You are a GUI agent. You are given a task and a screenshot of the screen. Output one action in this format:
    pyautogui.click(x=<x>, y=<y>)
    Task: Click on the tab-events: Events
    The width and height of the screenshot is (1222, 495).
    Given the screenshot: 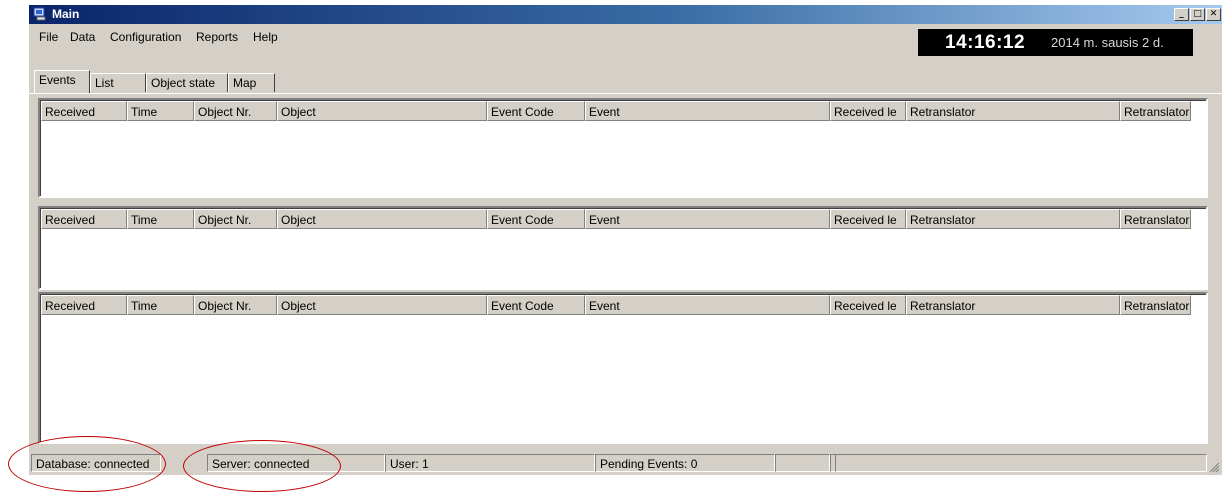 What is the action you would take?
    pyautogui.click(x=62, y=81)
    